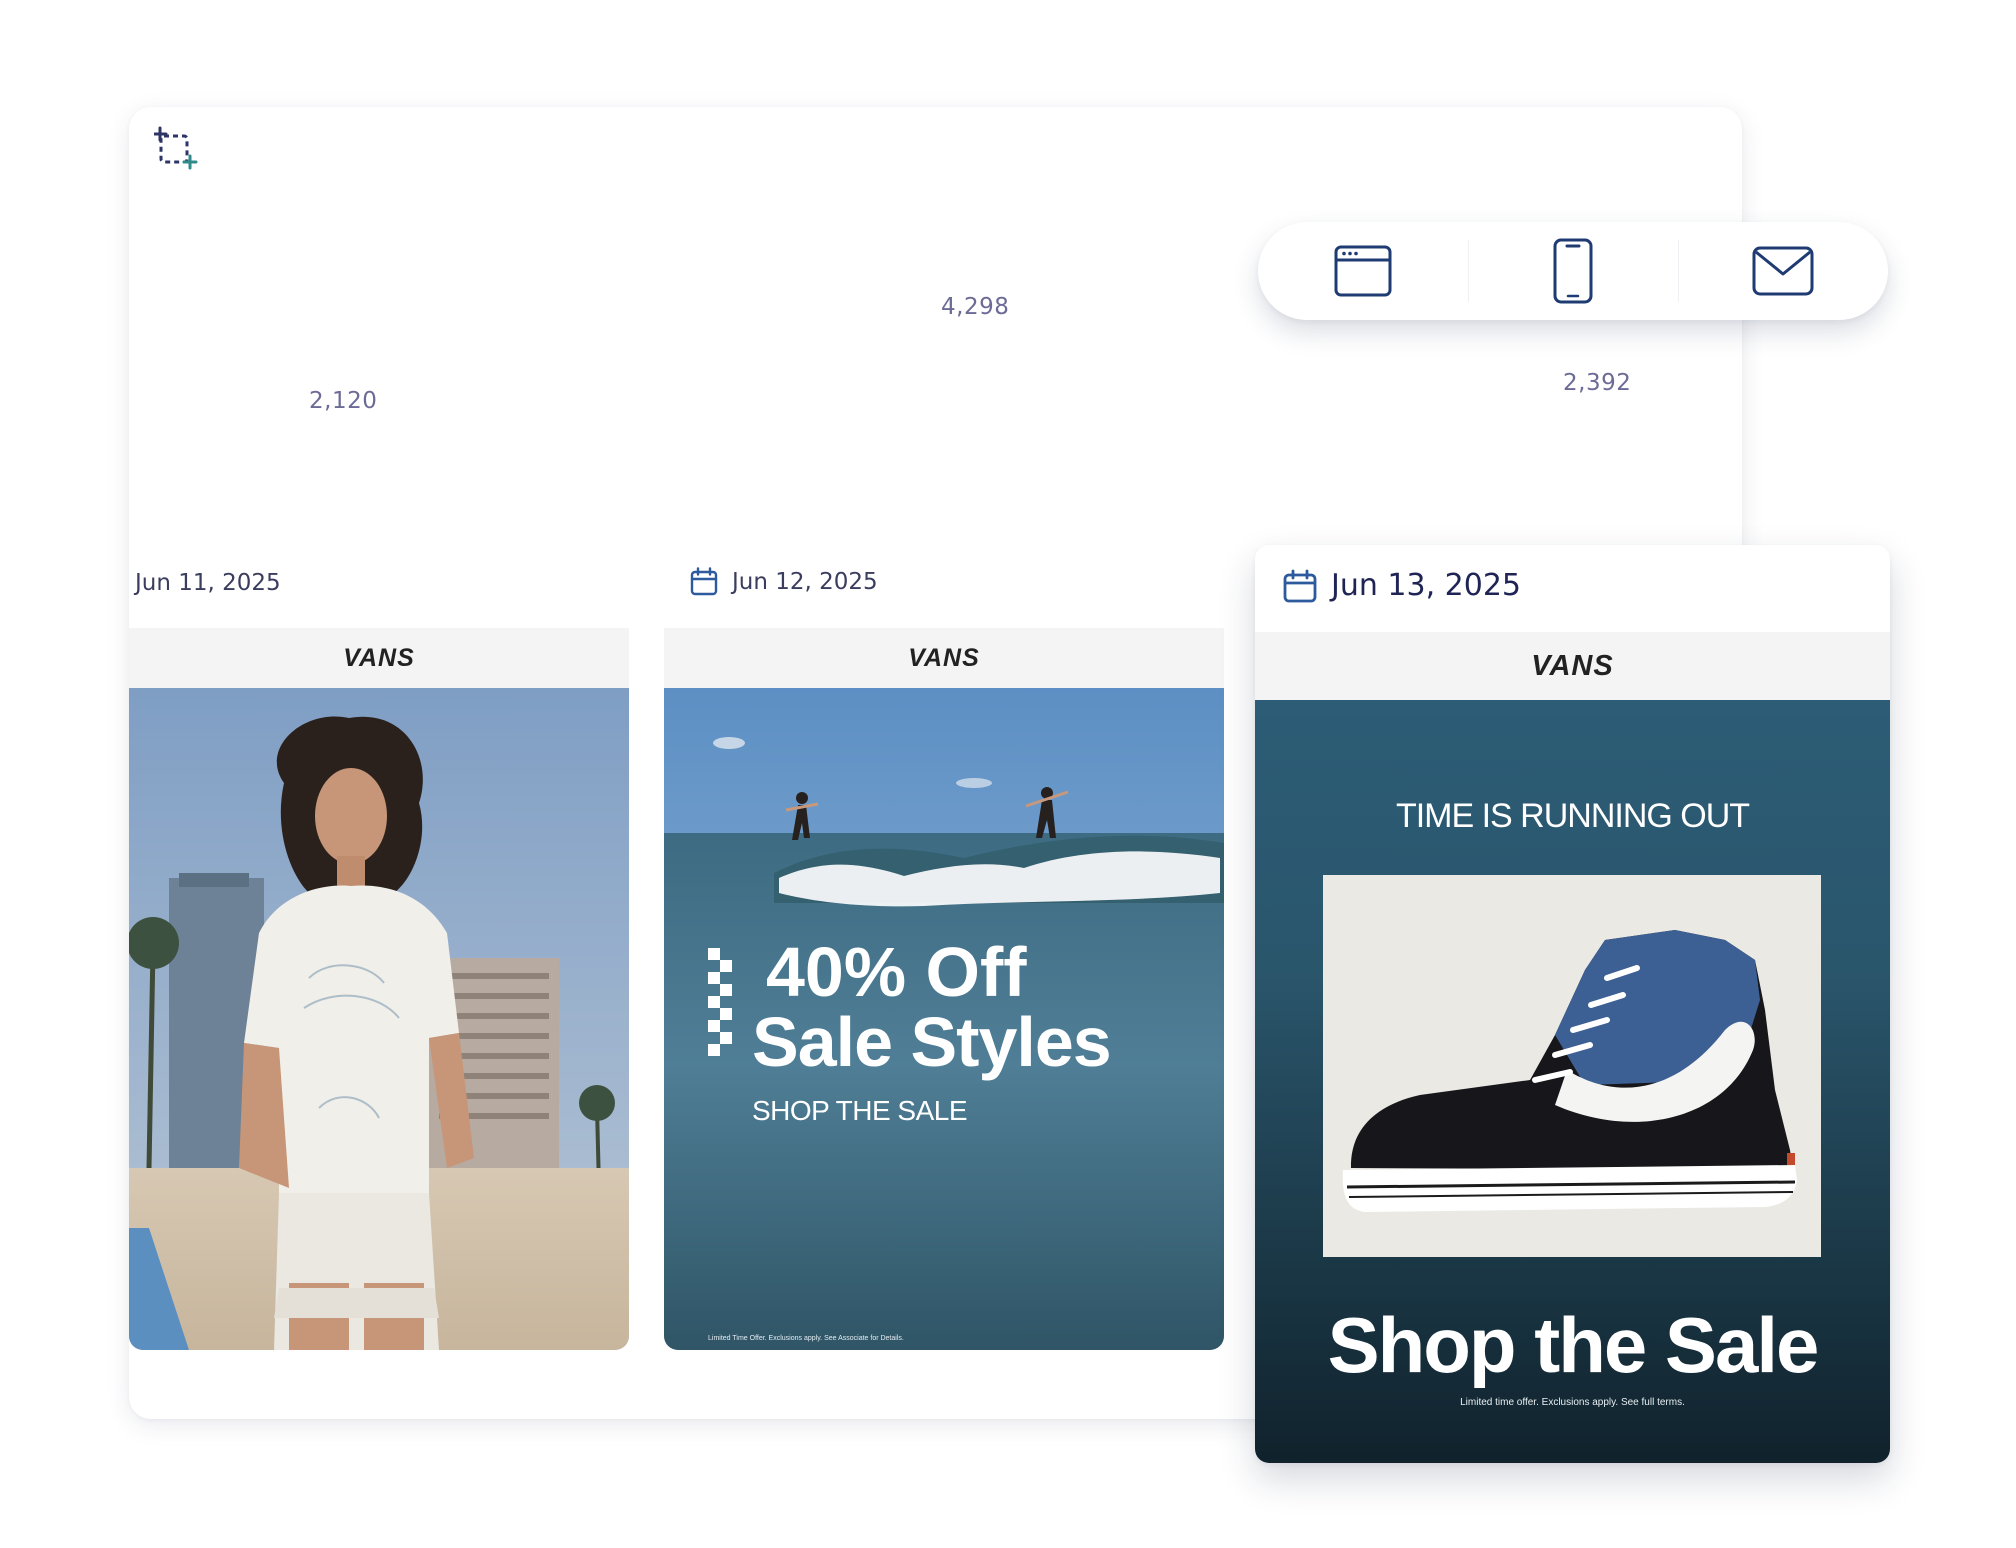 This screenshot has height=1548, width=2016. I want to click on urgency-kicker: TIME IS RUNNING OUT, so click(1572, 816).